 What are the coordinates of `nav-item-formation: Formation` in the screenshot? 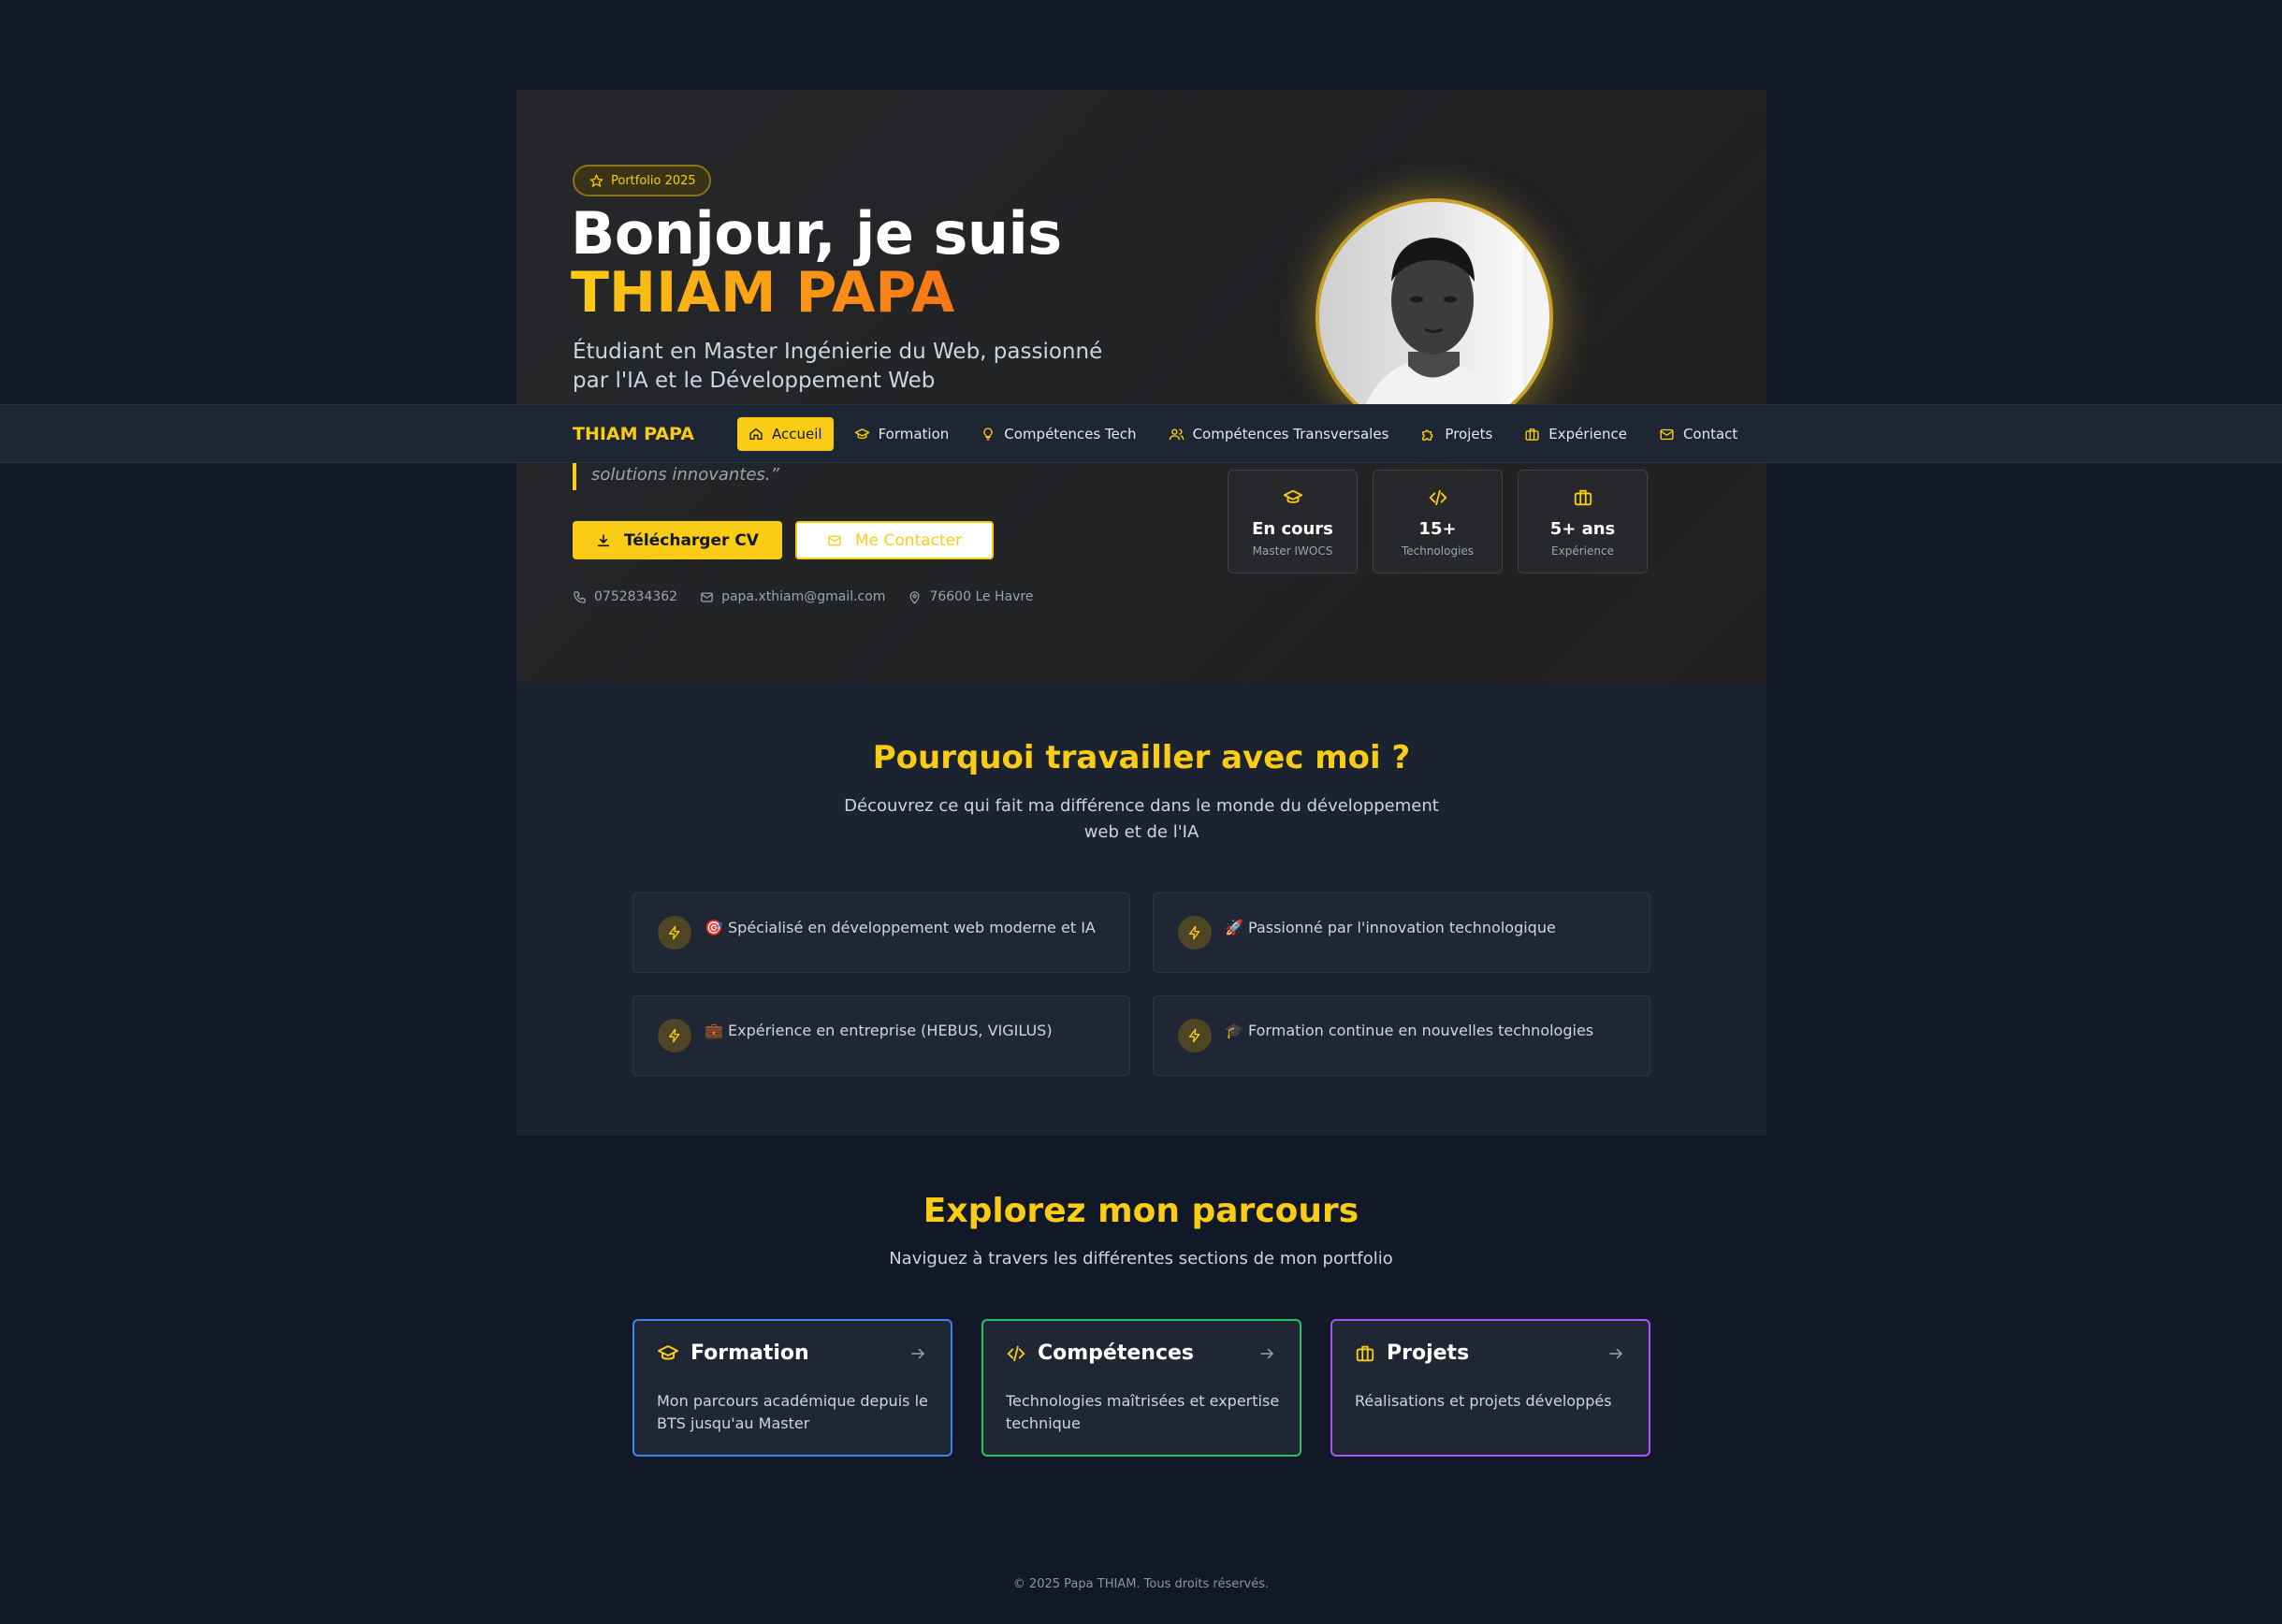 It's located at (902, 434).